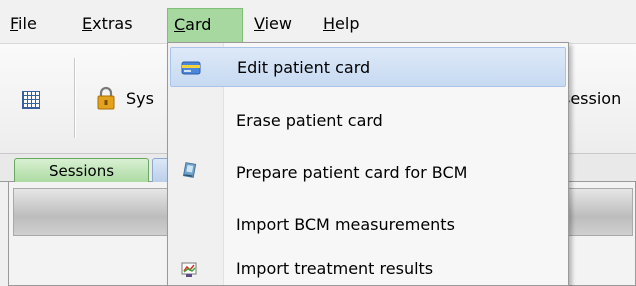 Image resolution: width=636 pixels, height=286 pixels. Describe the element at coordinates (273, 25) in the screenshot. I see `menu-view: View` at that location.